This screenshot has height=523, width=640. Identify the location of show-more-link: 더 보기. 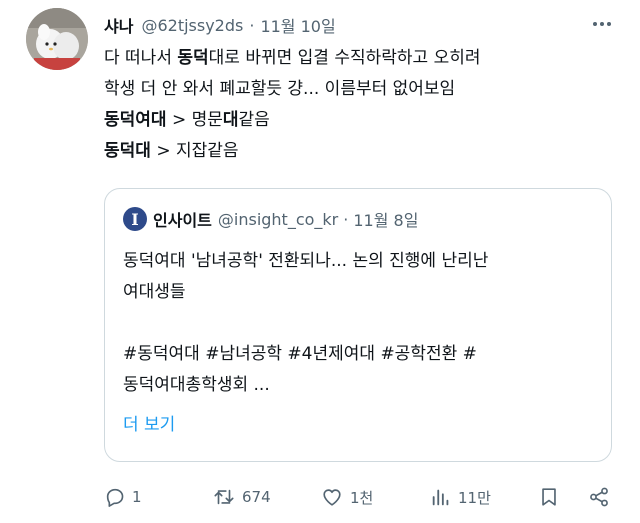
(149, 422).